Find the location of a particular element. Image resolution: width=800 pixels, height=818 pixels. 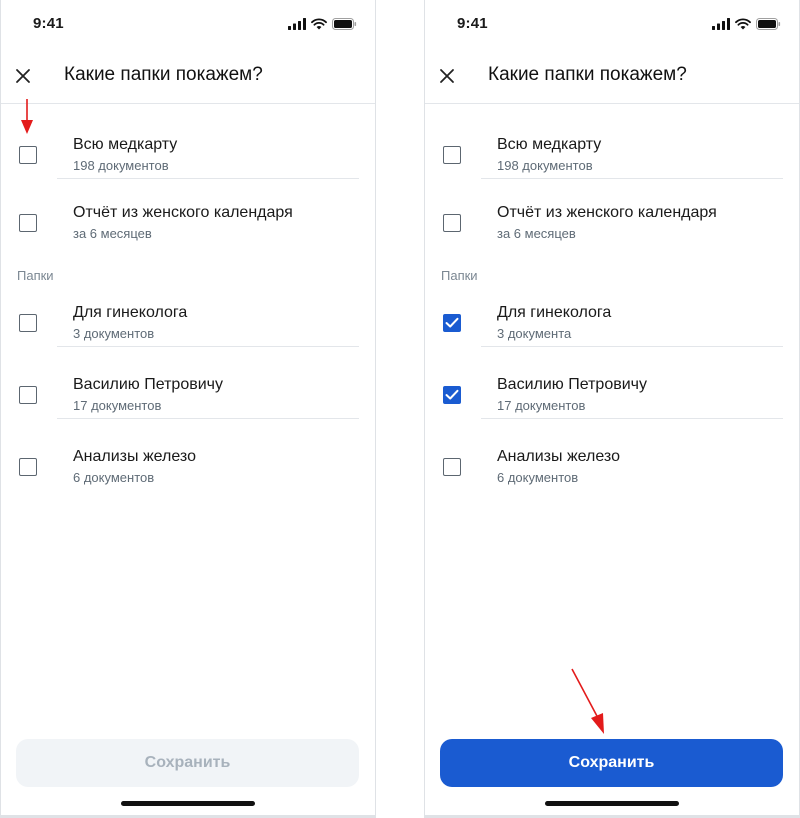

list-item-folder: Для гинеколога 3 документов is located at coordinates (188, 311).